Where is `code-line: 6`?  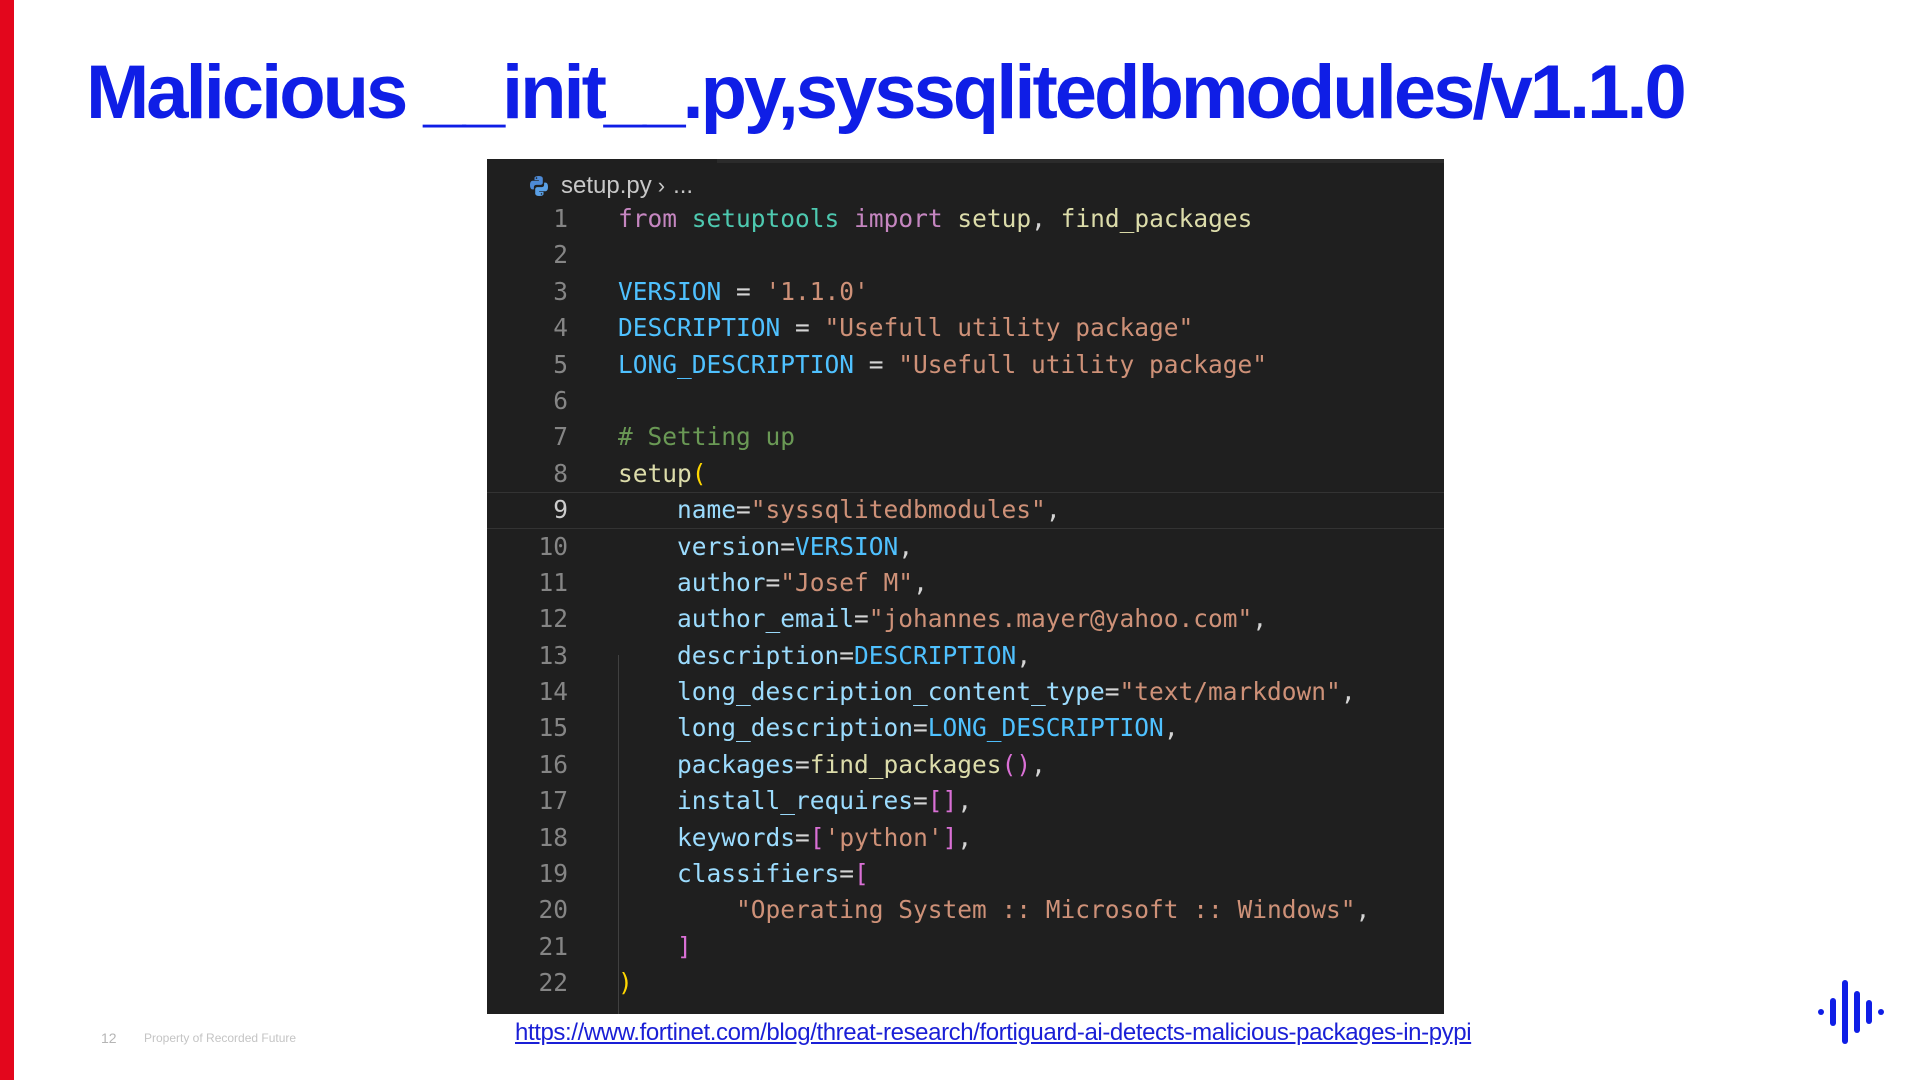 code-line: 6 is located at coordinates (965, 401).